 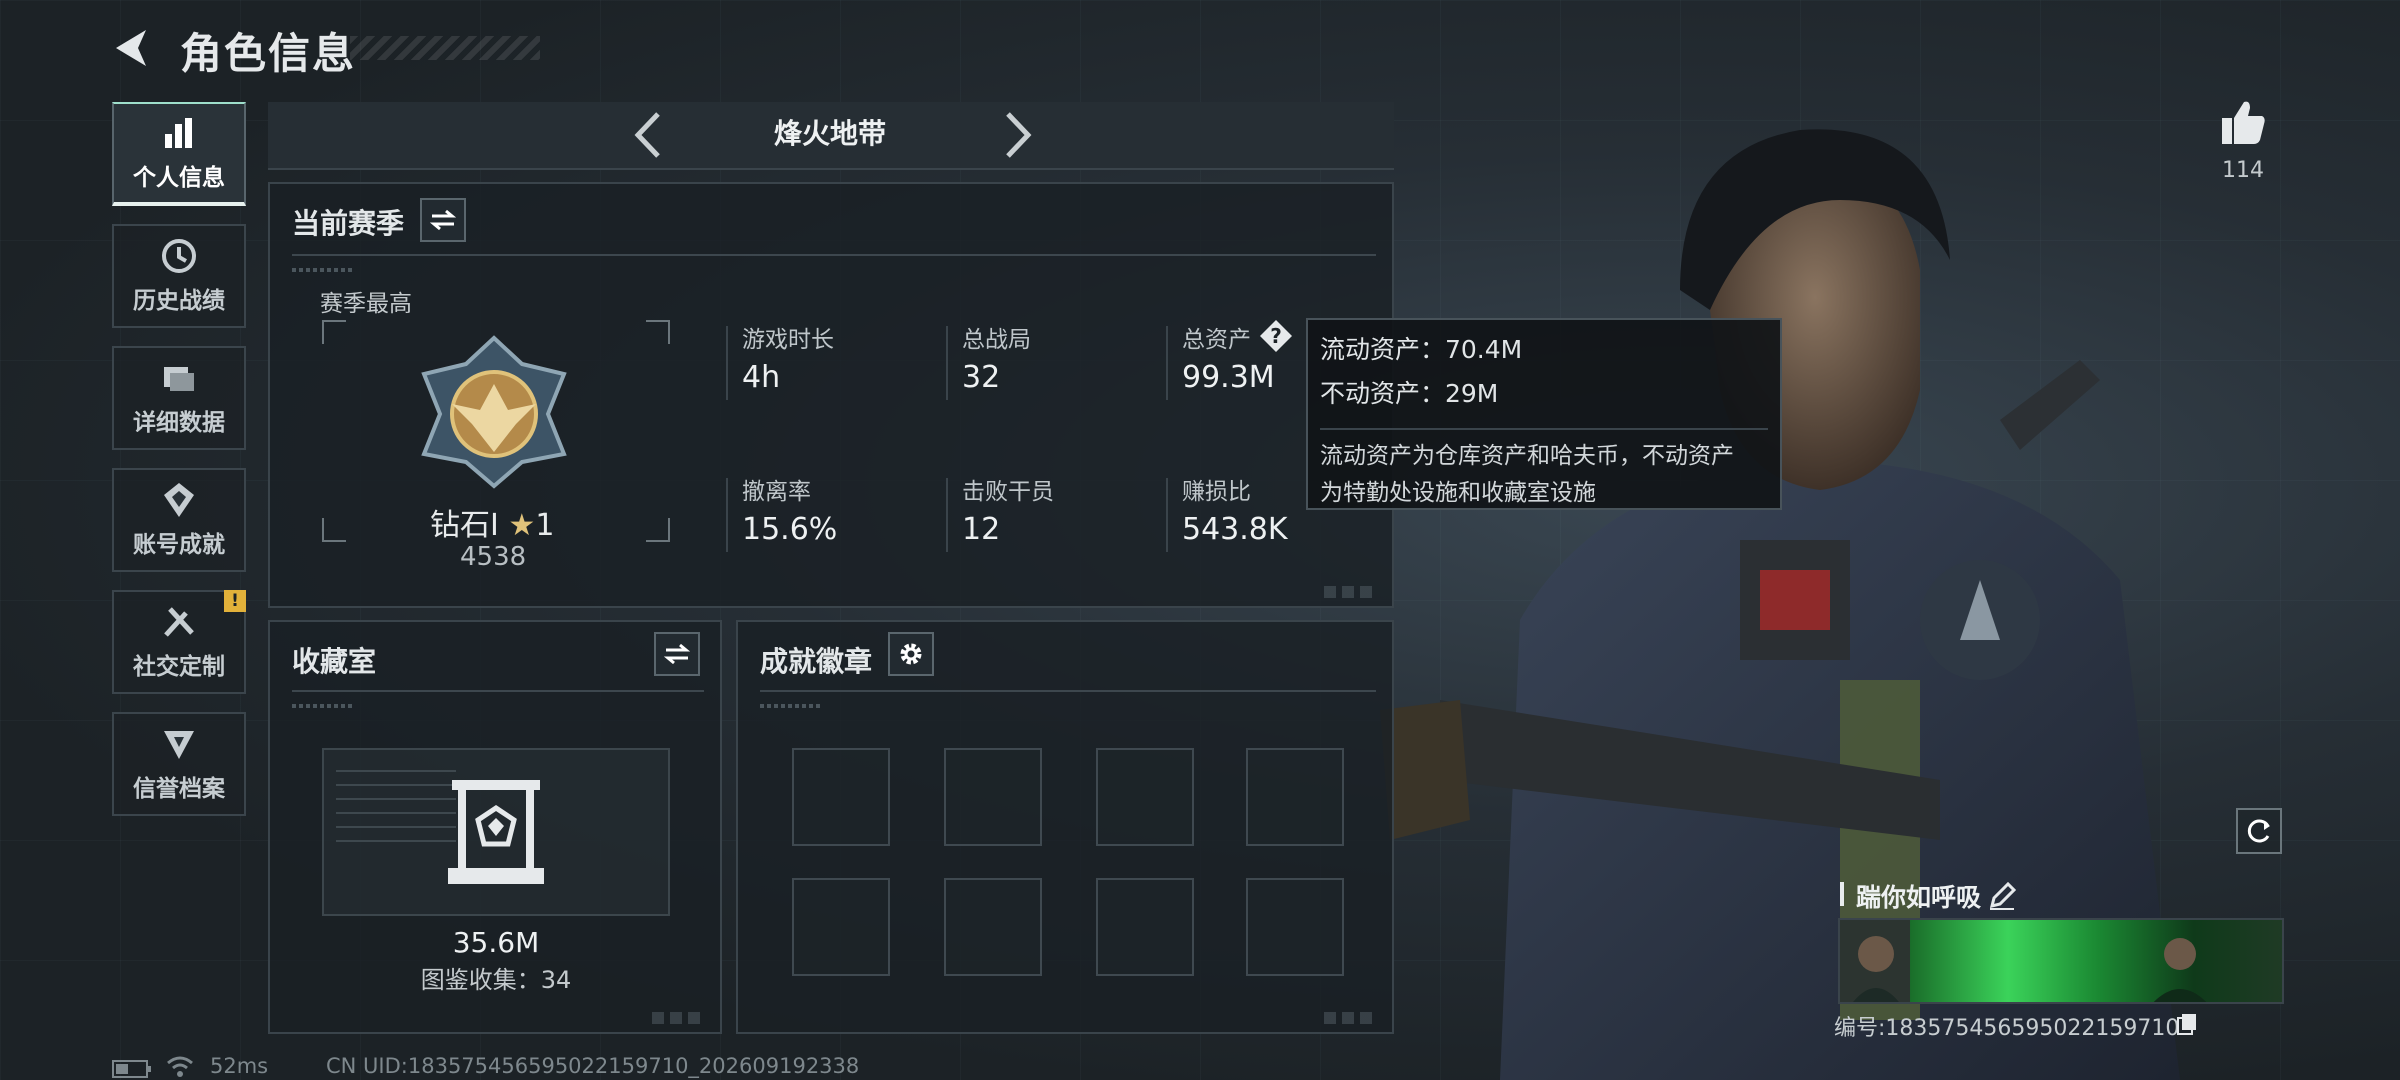 I want to click on star-icon: ★, so click(x=522, y=525).